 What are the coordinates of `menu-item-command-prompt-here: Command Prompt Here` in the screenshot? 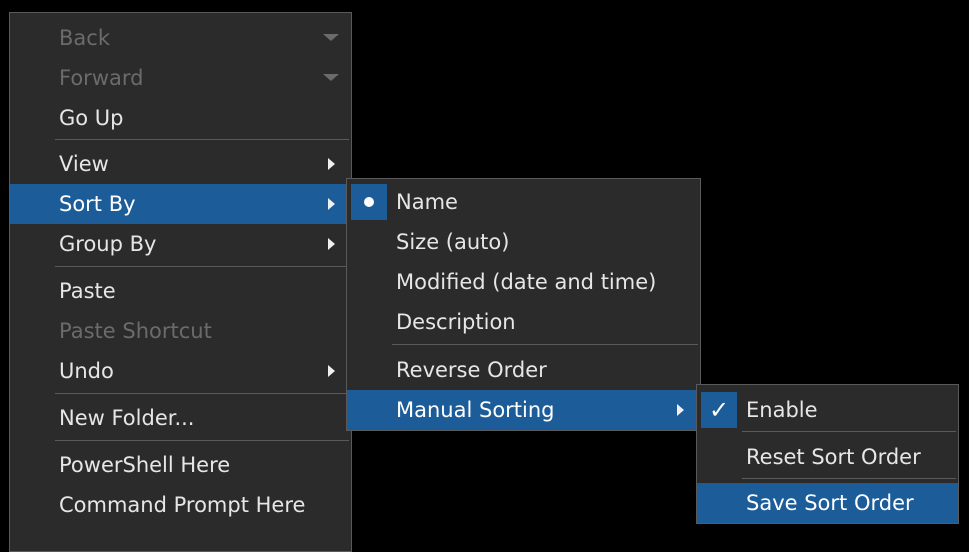 It's located at (180, 505).